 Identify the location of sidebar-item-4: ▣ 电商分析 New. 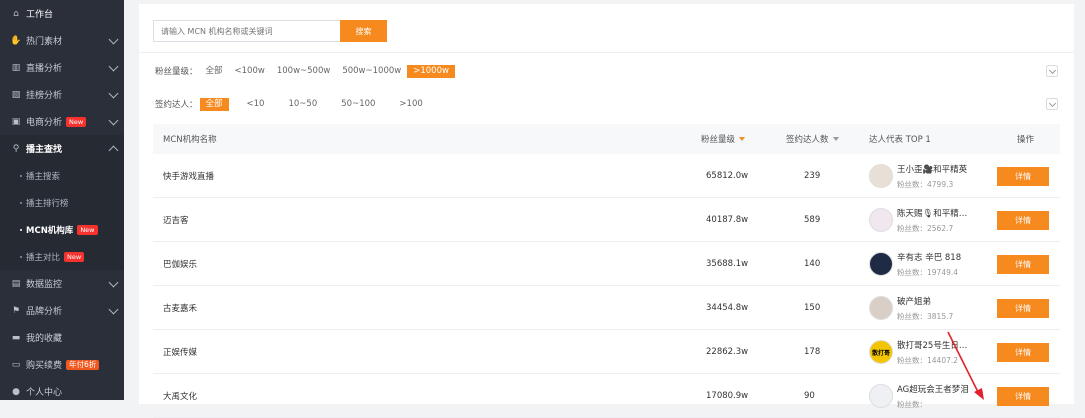
(62, 121).